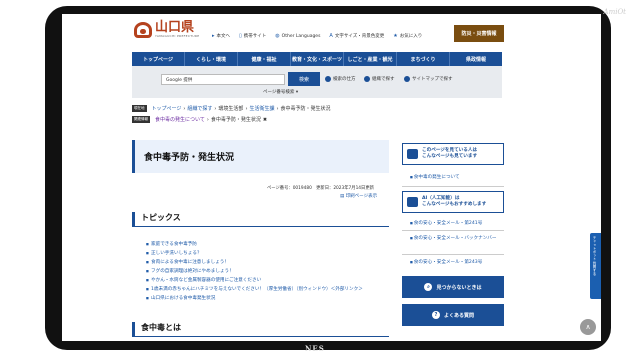 This screenshot has width=640, height=360. What do you see at coordinates (304, 79) in the screenshot?
I see `search-button: 検索` at bounding box center [304, 79].